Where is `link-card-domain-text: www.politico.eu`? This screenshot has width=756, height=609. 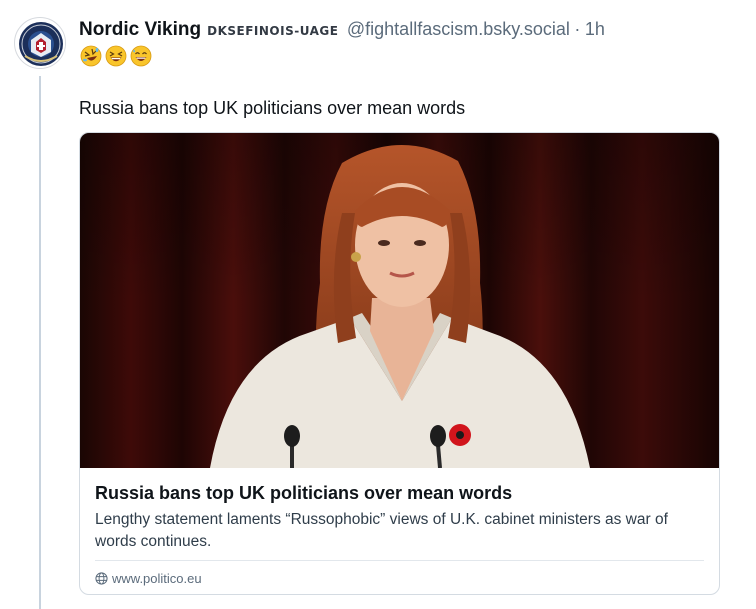 link-card-domain-text: www.politico.eu is located at coordinates (157, 578).